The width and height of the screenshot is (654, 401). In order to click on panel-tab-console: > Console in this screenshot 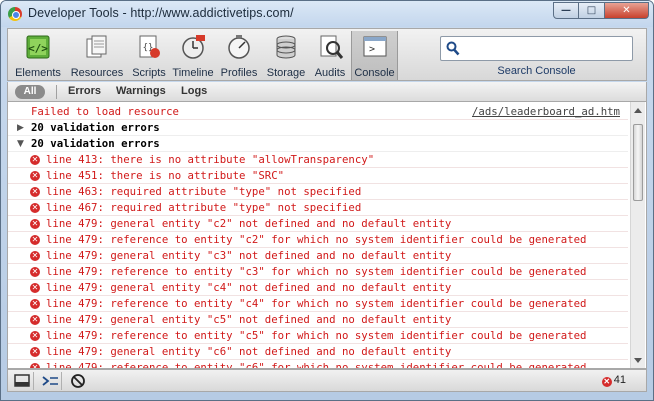, I will do `click(374, 55)`.